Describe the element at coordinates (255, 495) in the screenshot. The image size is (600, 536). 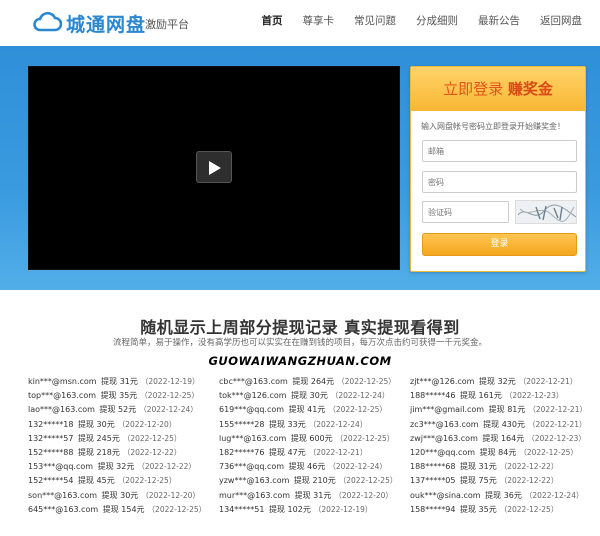
I see `record-user: mur***@163.com` at that location.